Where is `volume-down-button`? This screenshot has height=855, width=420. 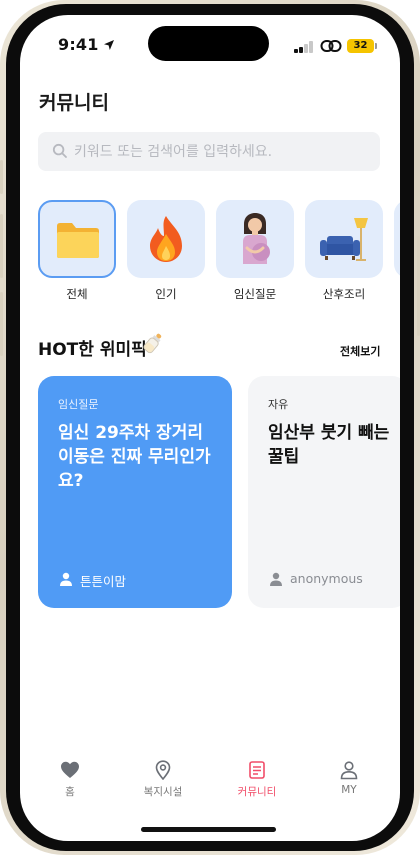
volume-down-button is located at coordinates (1, 324).